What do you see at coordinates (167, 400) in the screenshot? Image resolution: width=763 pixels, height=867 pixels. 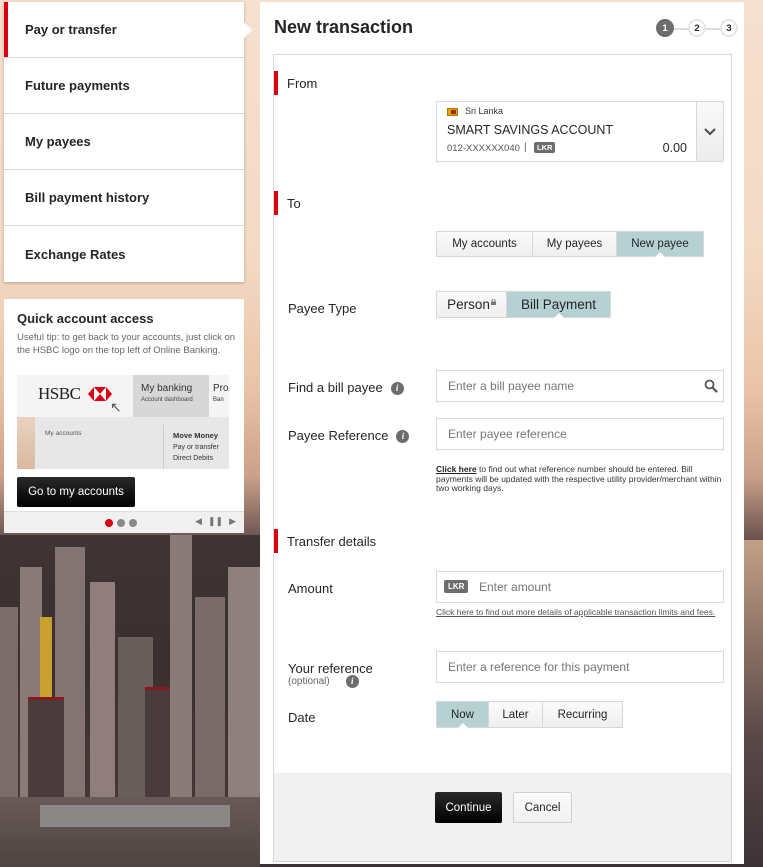 I see `preview-menu-sub: Account dashboard` at bounding box center [167, 400].